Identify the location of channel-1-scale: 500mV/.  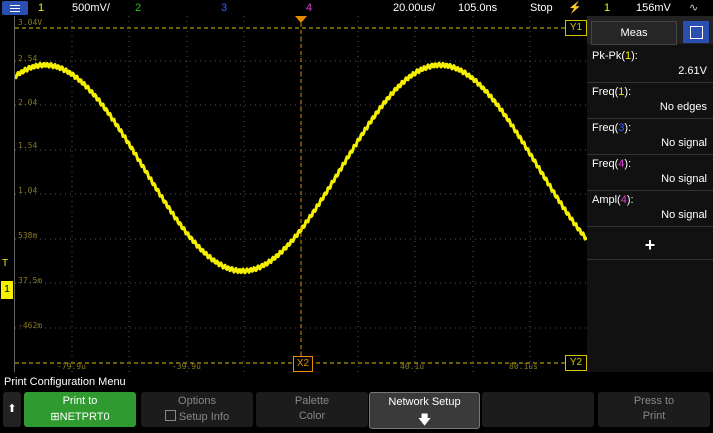
(91, 8).